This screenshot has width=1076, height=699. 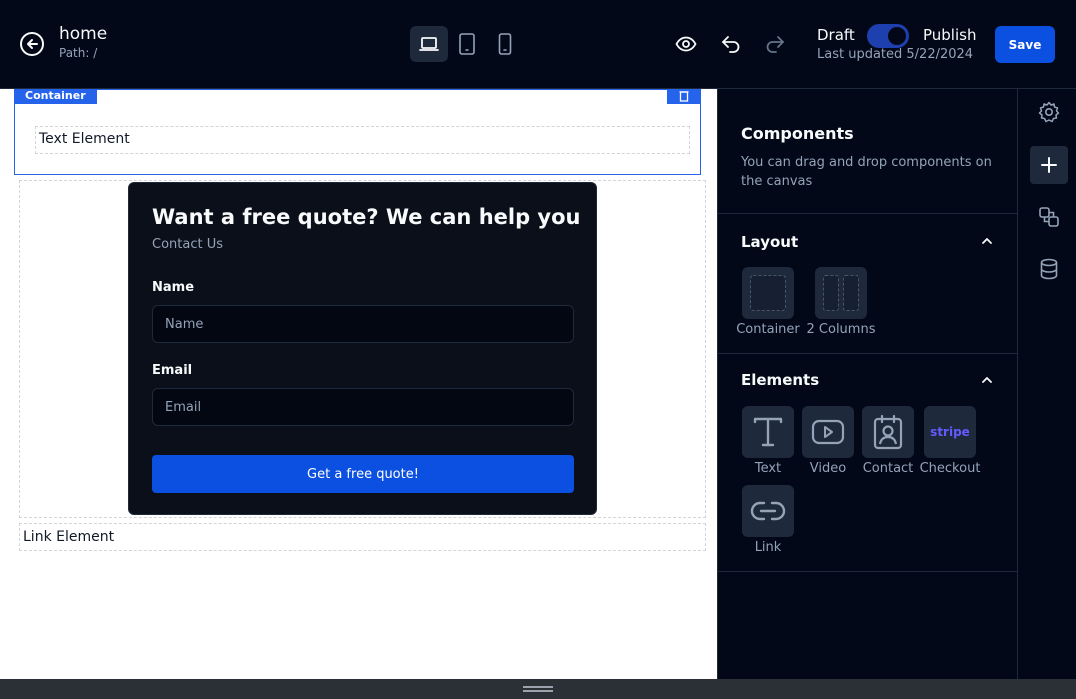 I want to click on desktop-view-button, so click(x=429, y=44).